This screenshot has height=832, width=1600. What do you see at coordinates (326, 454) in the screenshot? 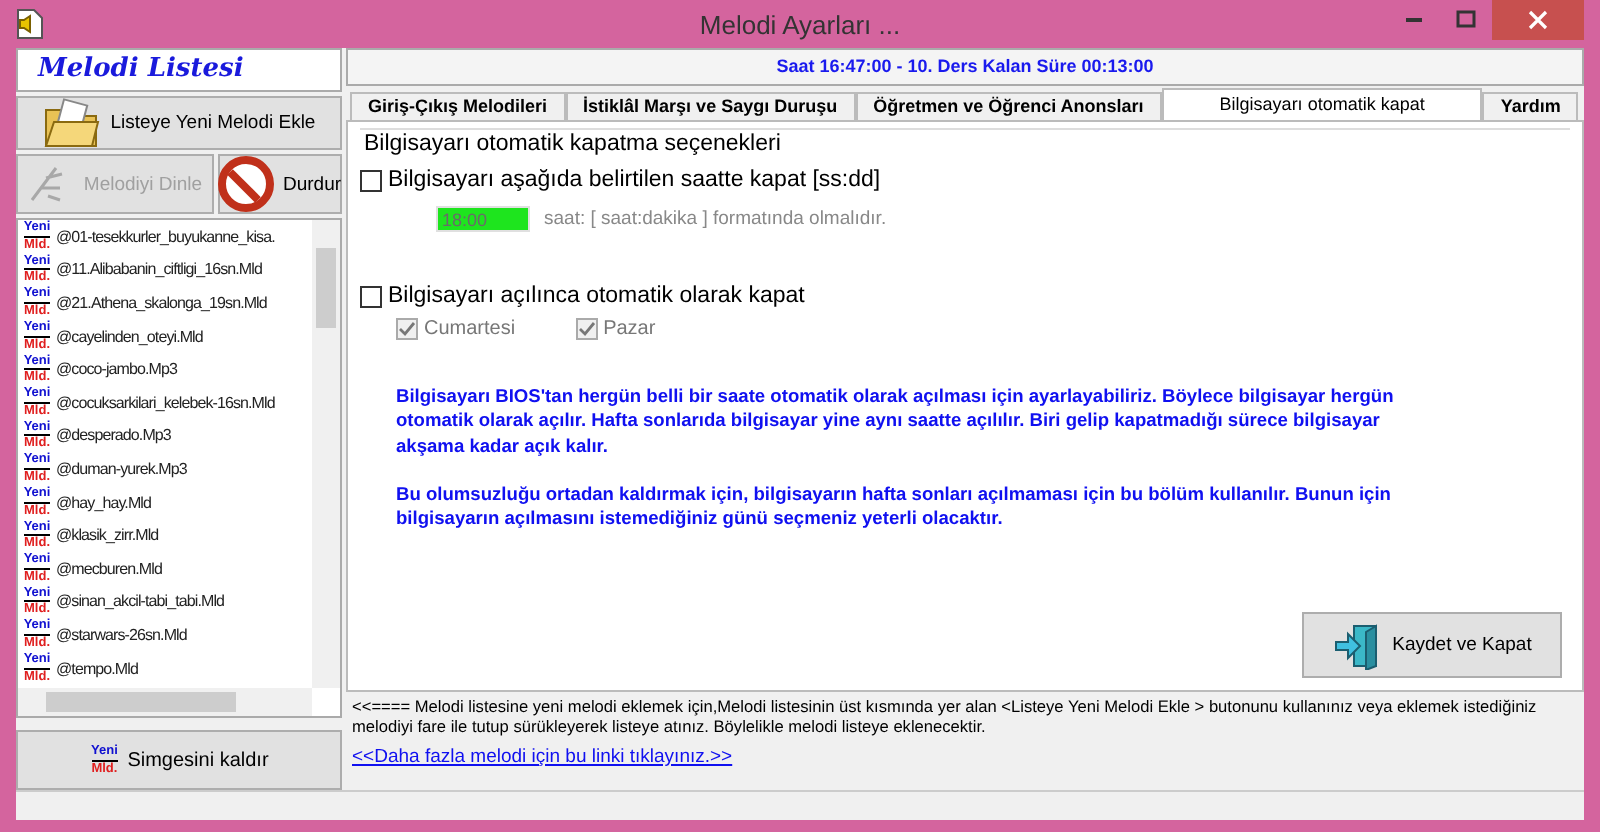
I see `vertical-scrollbar` at bounding box center [326, 454].